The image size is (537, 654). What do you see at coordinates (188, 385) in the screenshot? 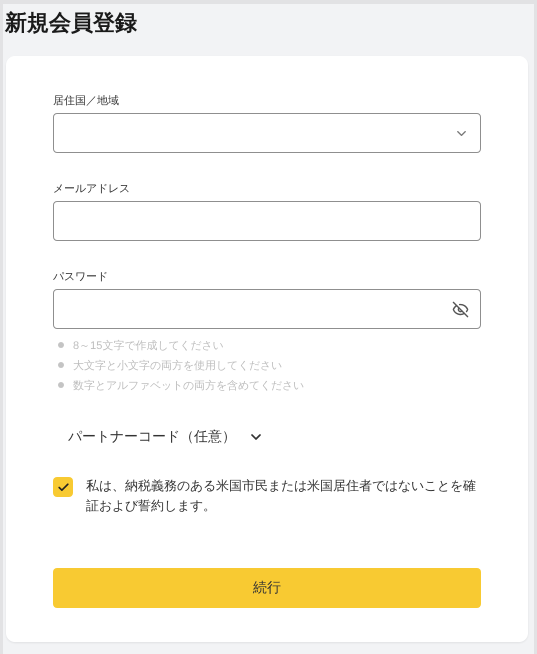
I see `password-rule: 数字とアルファベットの両方を含めてください` at bounding box center [188, 385].